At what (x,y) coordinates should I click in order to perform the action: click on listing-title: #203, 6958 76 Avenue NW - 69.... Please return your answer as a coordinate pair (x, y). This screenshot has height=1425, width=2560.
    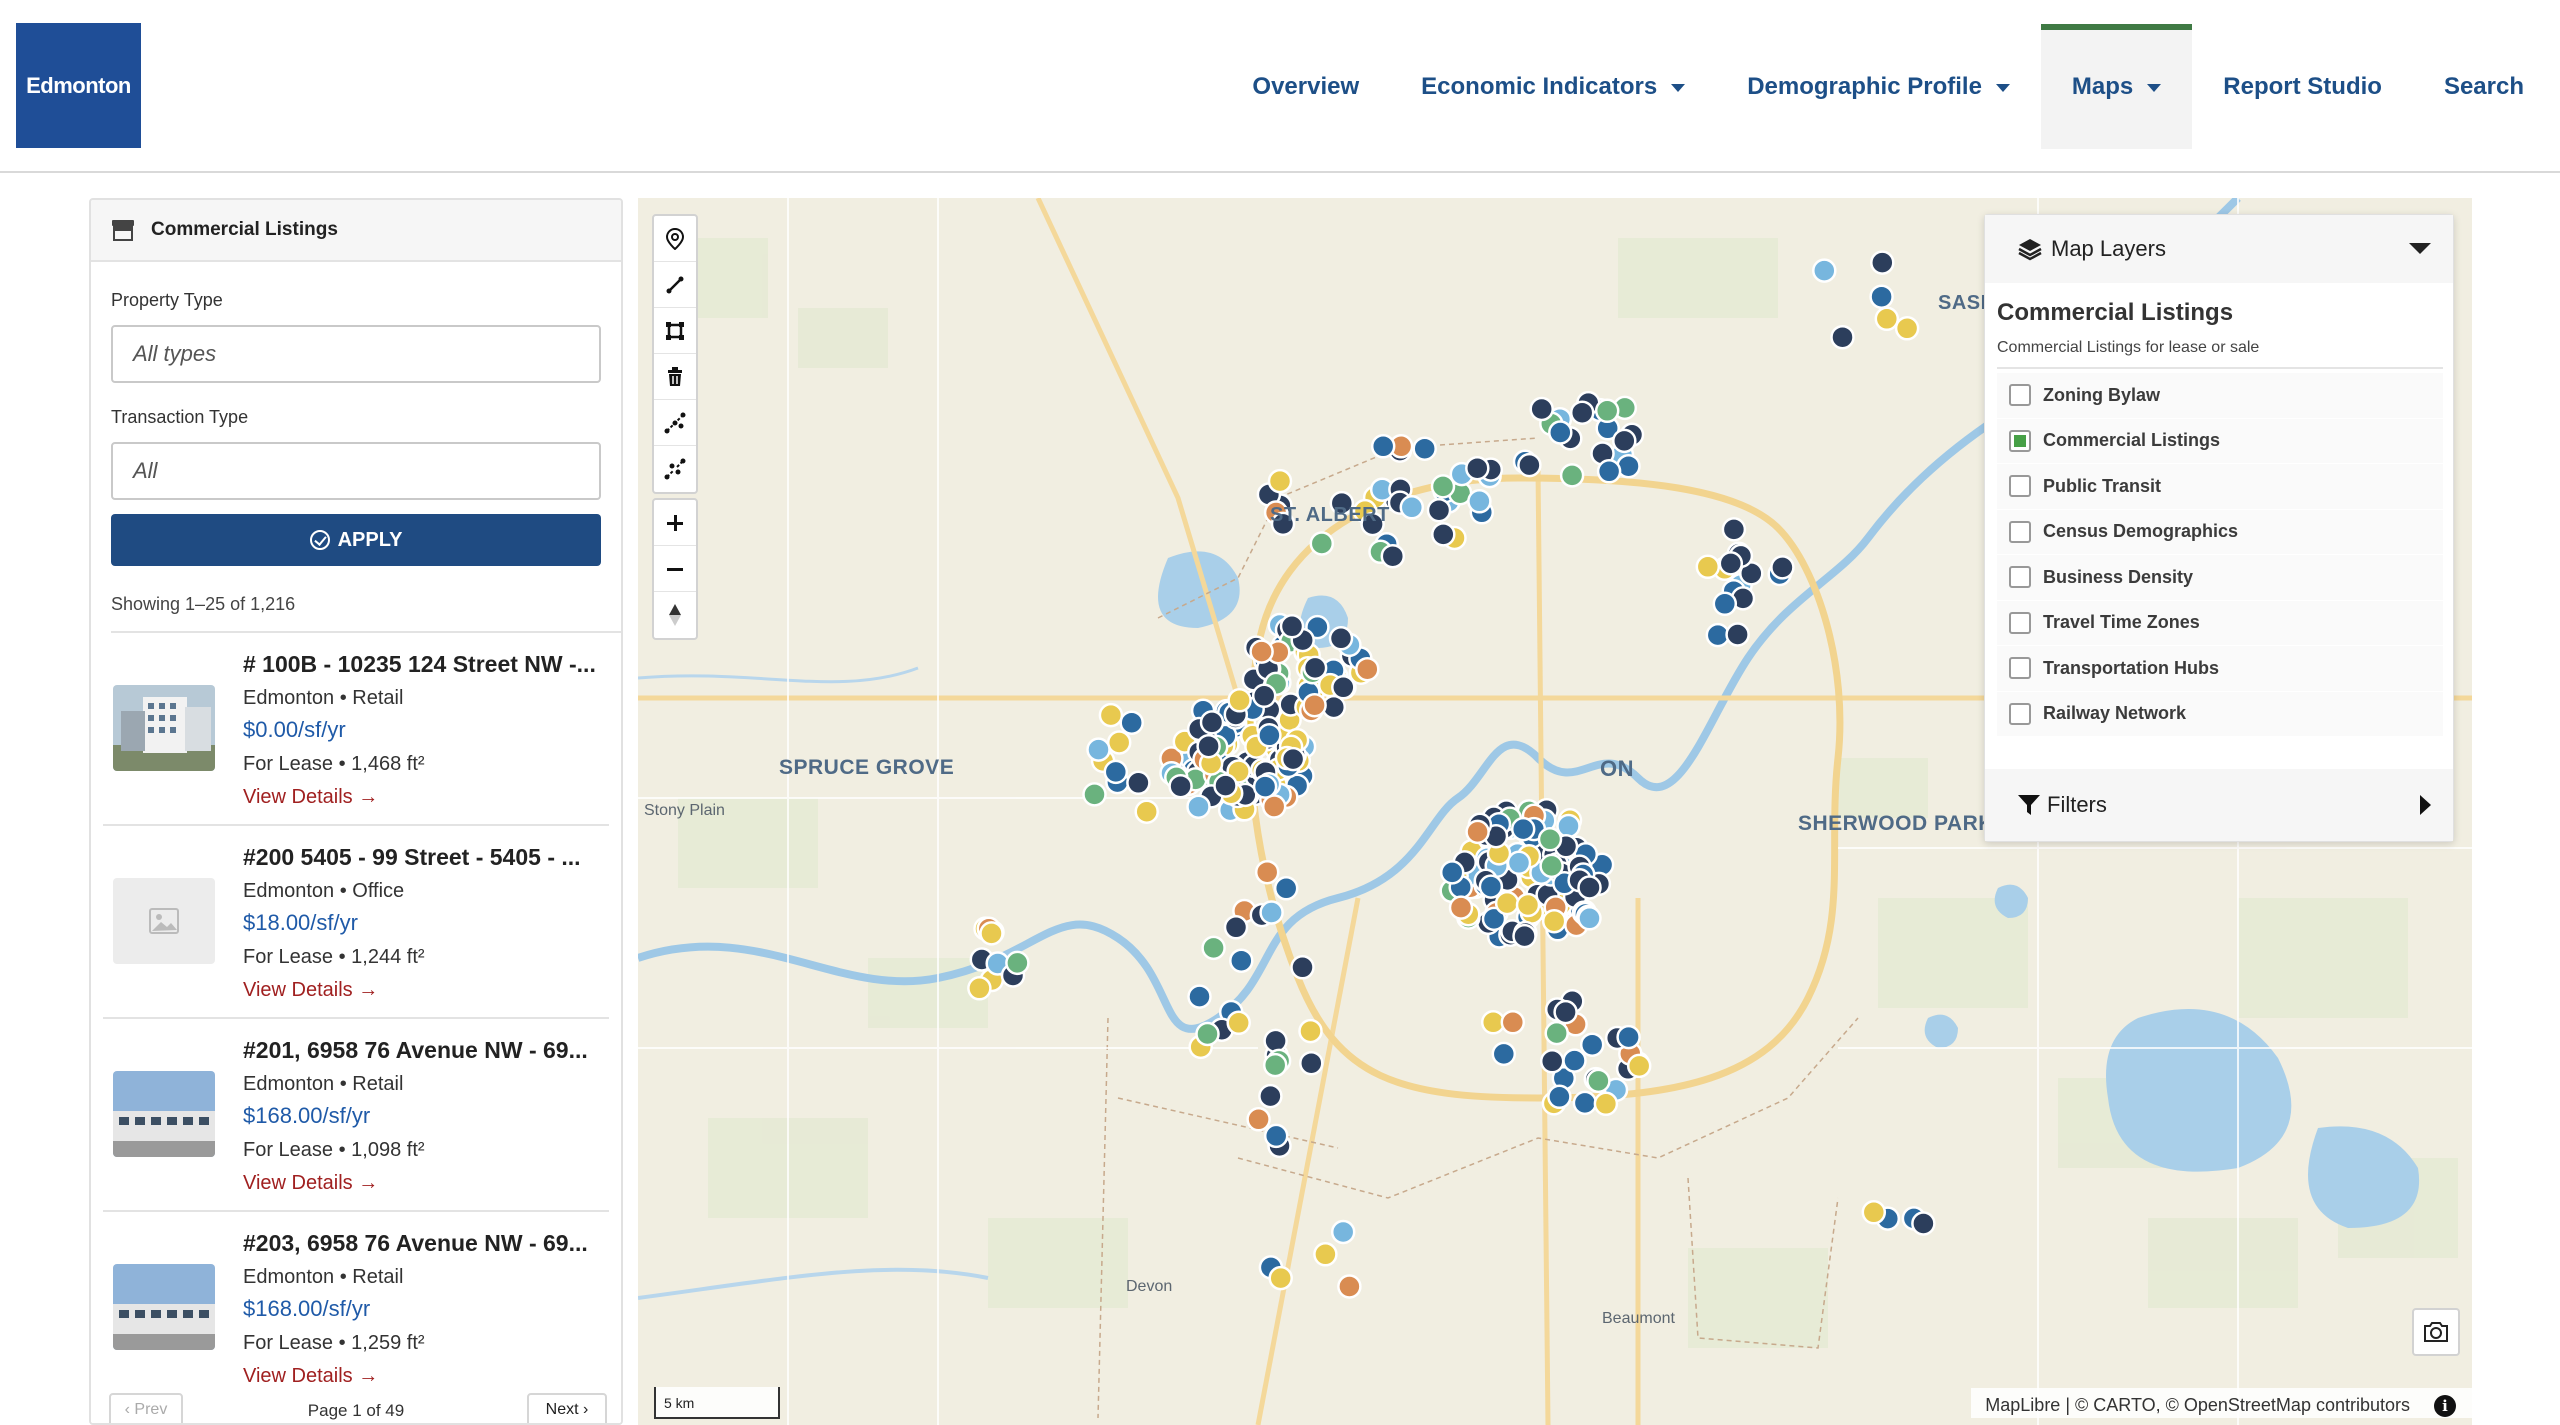
    Looking at the image, I should click on (415, 1243).